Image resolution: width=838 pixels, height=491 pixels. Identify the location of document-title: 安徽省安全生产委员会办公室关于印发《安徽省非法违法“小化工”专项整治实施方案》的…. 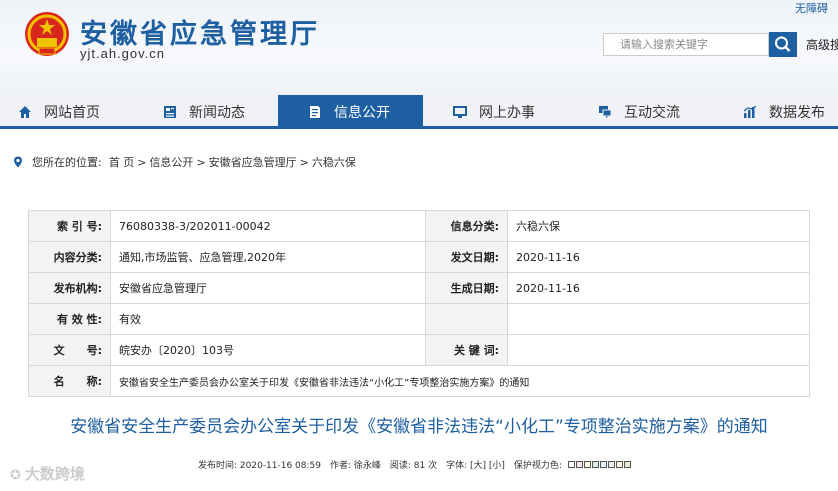
(419, 427).